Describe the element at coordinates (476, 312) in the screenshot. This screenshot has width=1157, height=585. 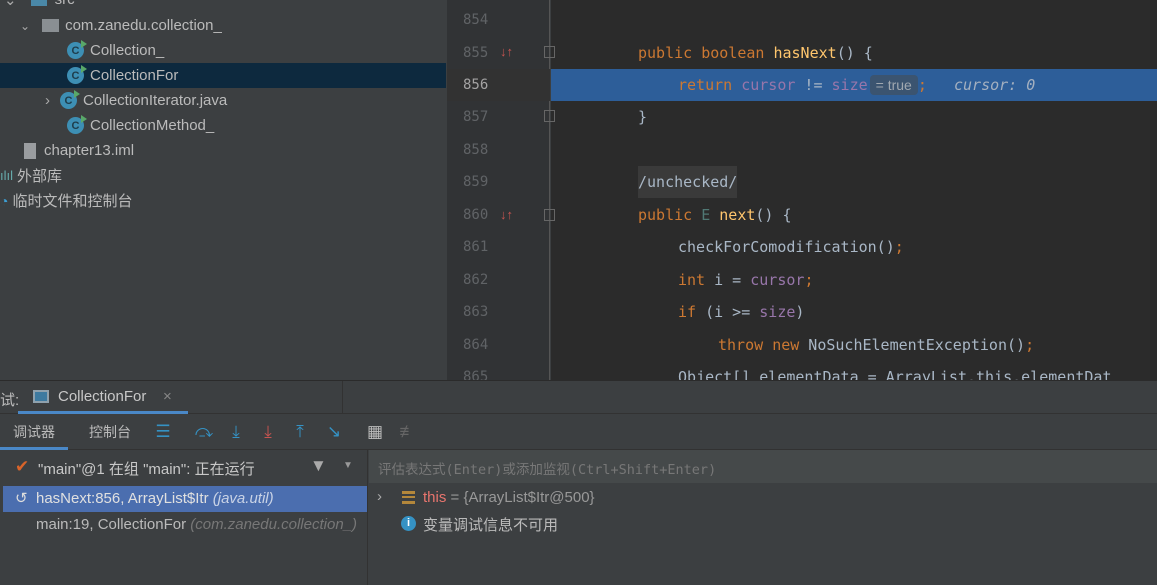
I see `line-number: 863` at that location.